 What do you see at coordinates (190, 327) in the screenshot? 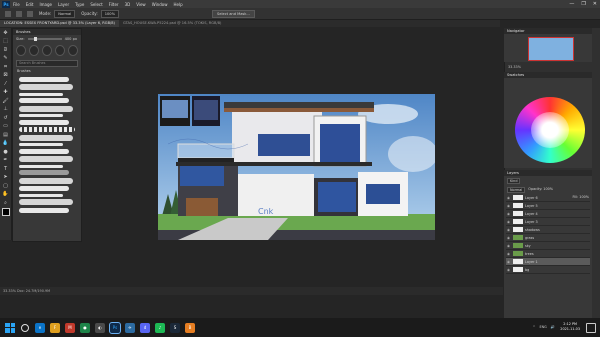
I see `taskbar-app-blender-icon: B` at bounding box center [190, 327].